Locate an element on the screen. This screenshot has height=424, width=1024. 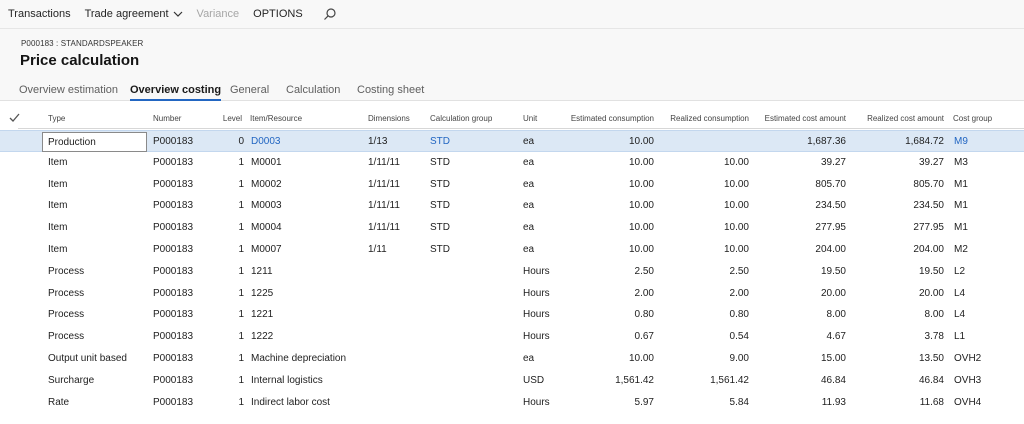
column-header-realized-cost-amount: Realized cost amount is located at coordinates (905, 118).